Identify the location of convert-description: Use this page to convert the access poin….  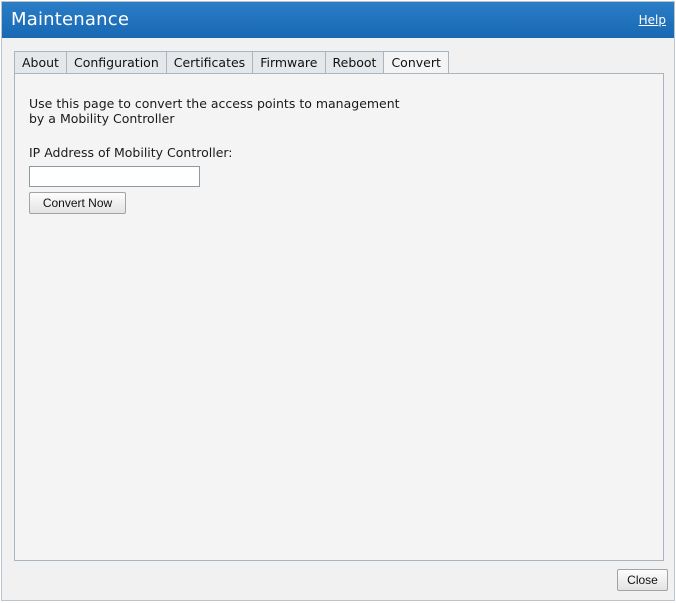
(279, 111).